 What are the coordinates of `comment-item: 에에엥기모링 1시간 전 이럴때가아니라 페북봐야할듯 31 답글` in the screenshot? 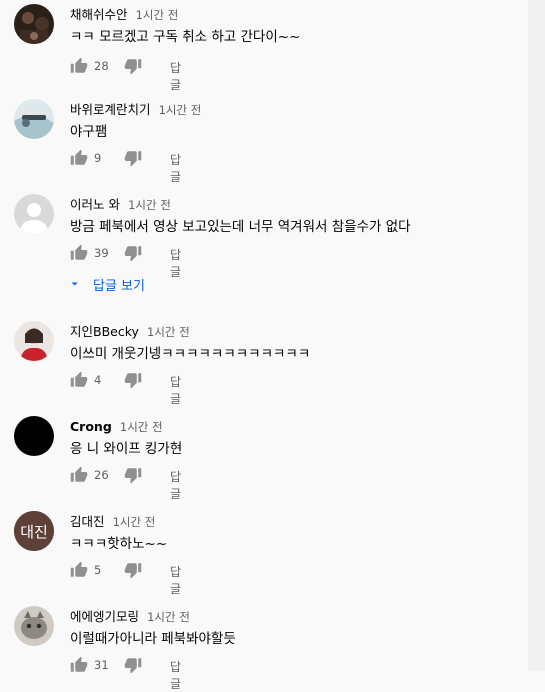 It's located at (264, 646).